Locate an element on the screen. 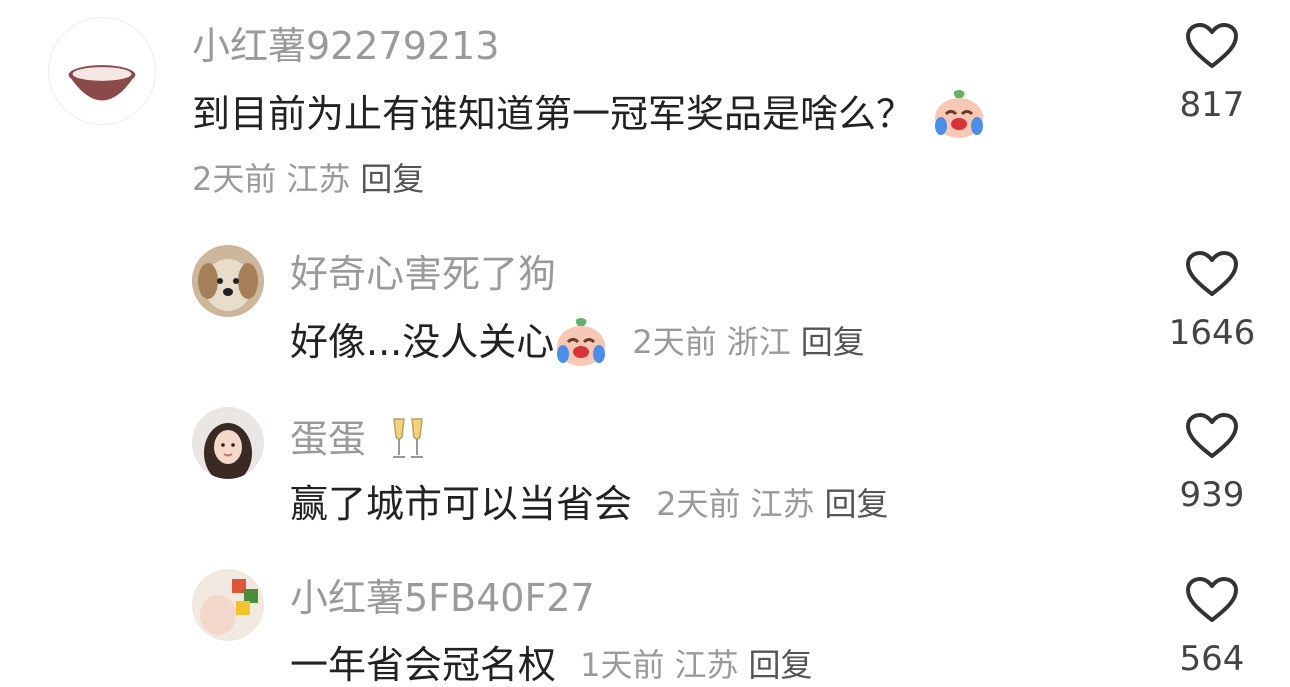  girl-icon is located at coordinates (228, 443).